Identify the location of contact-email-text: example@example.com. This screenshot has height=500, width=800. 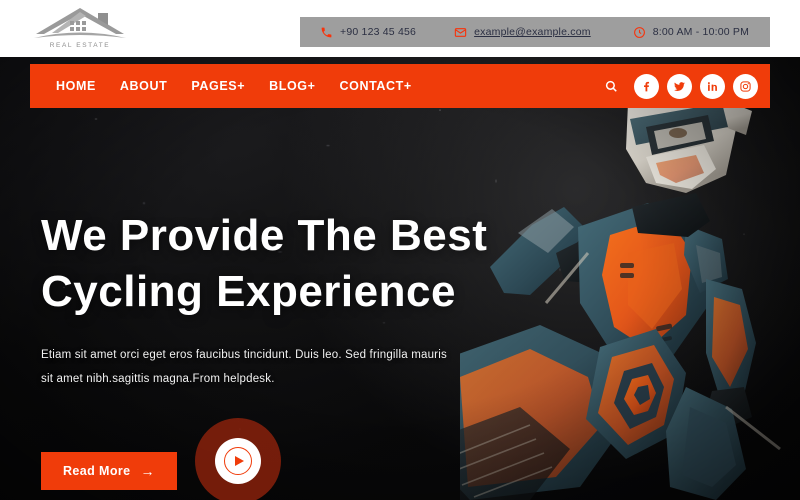
(532, 32).